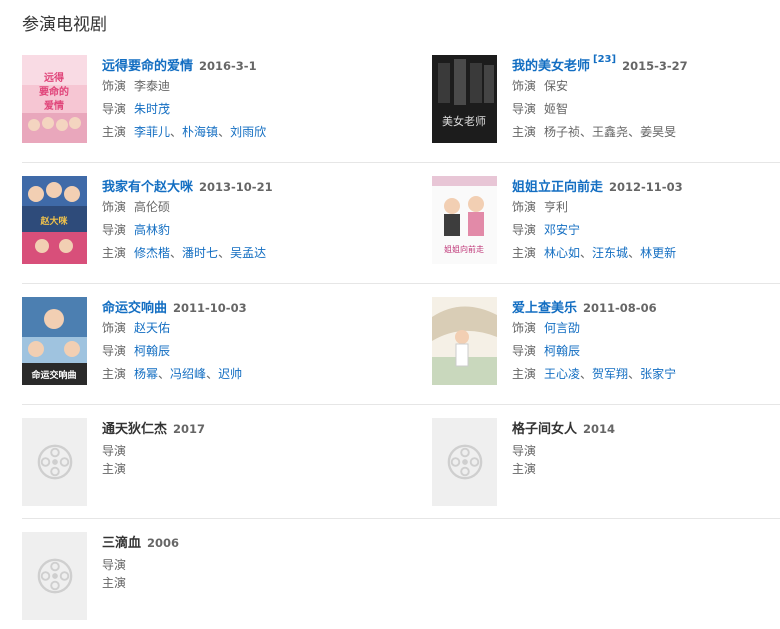 The height and width of the screenshot is (629, 780). I want to click on show-date: 2017, so click(189, 429).